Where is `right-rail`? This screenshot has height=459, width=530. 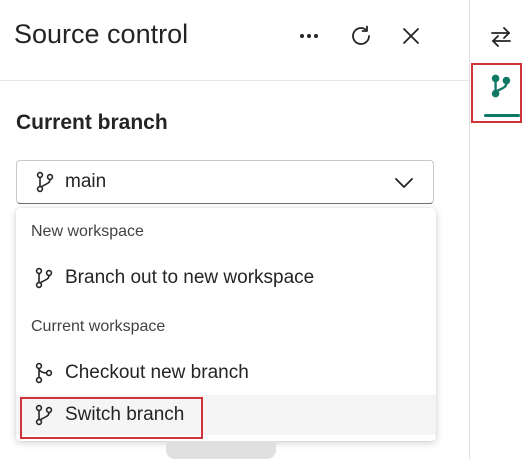
right-rail is located at coordinates (499, 229).